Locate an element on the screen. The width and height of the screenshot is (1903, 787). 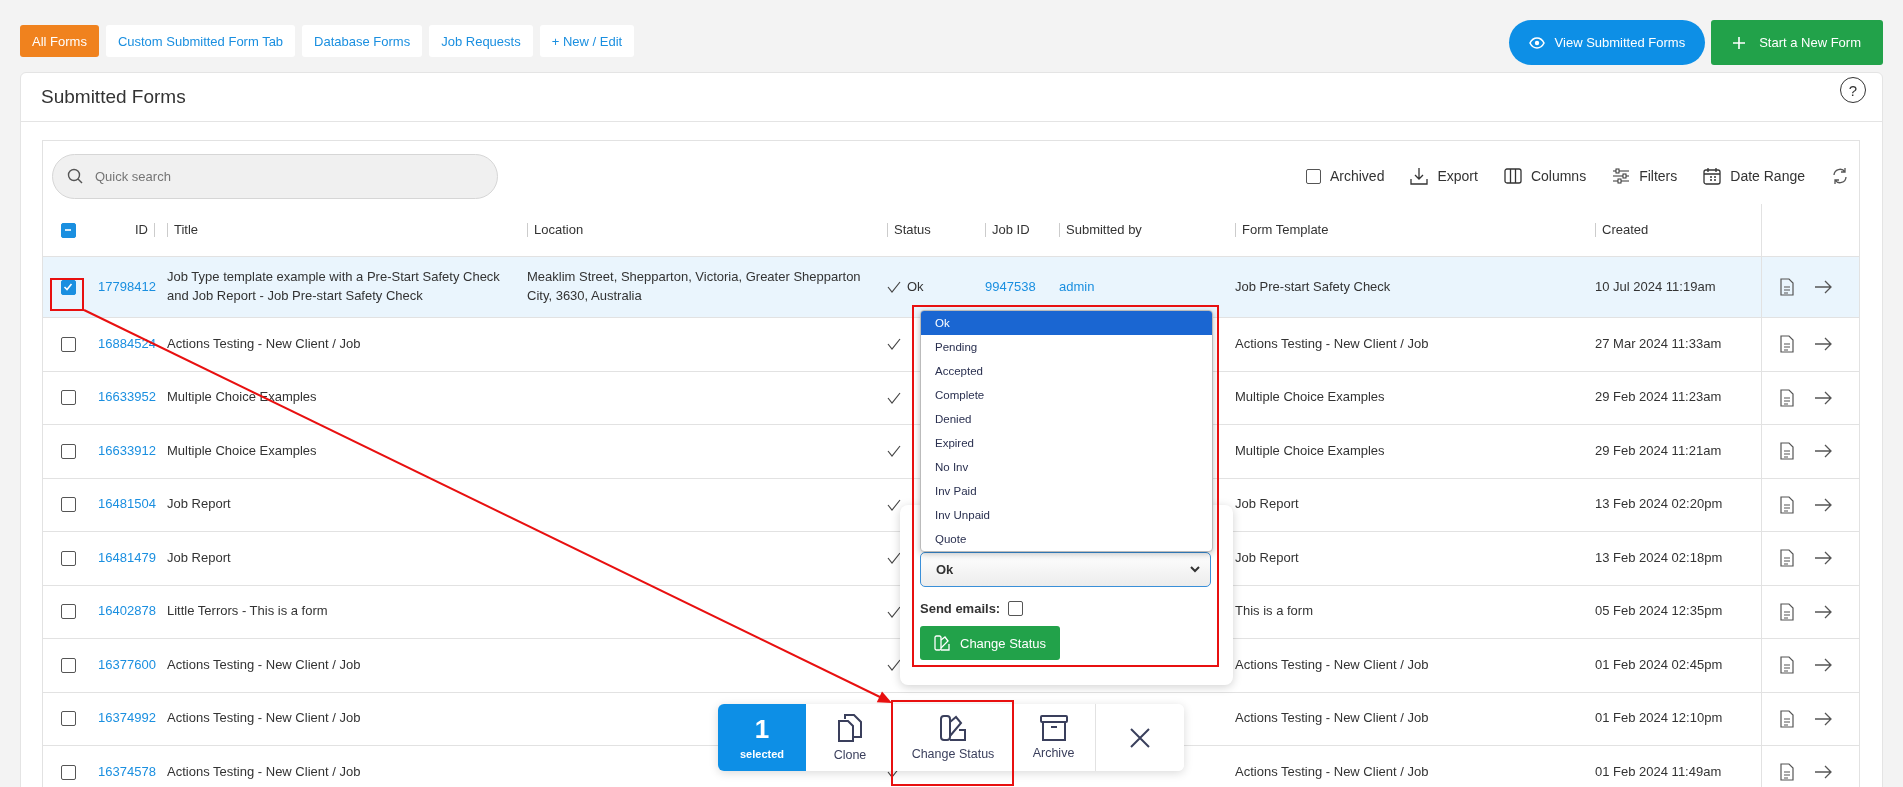
form-id-link: 16374578 is located at coordinates (127, 772).